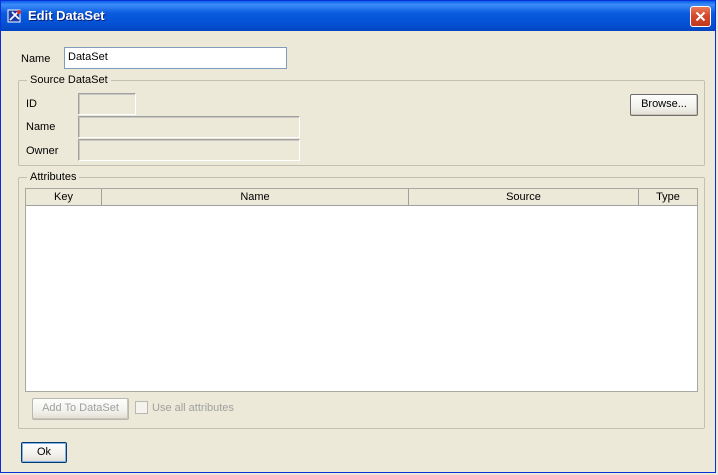 The width and height of the screenshot is (718, 475). What do you see at coordinates (189, 127) in the screenshot?
I see `source-name-field` at bounding box center [189, 127].